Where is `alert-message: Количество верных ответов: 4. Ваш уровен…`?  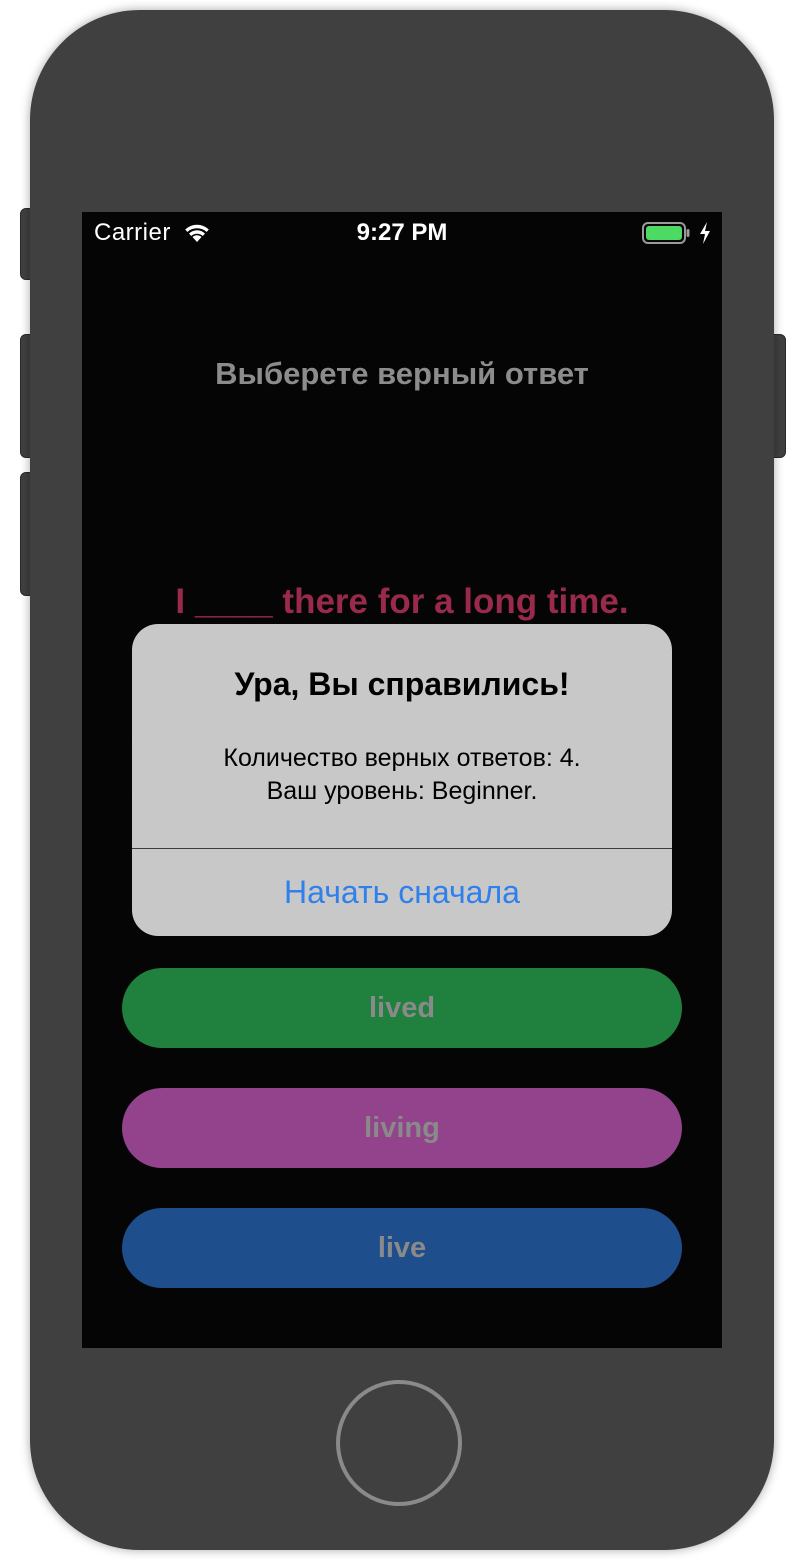 alert-message: Количество верных ответов: 4. Ваш уровен… is located at coordinates (402, 775).